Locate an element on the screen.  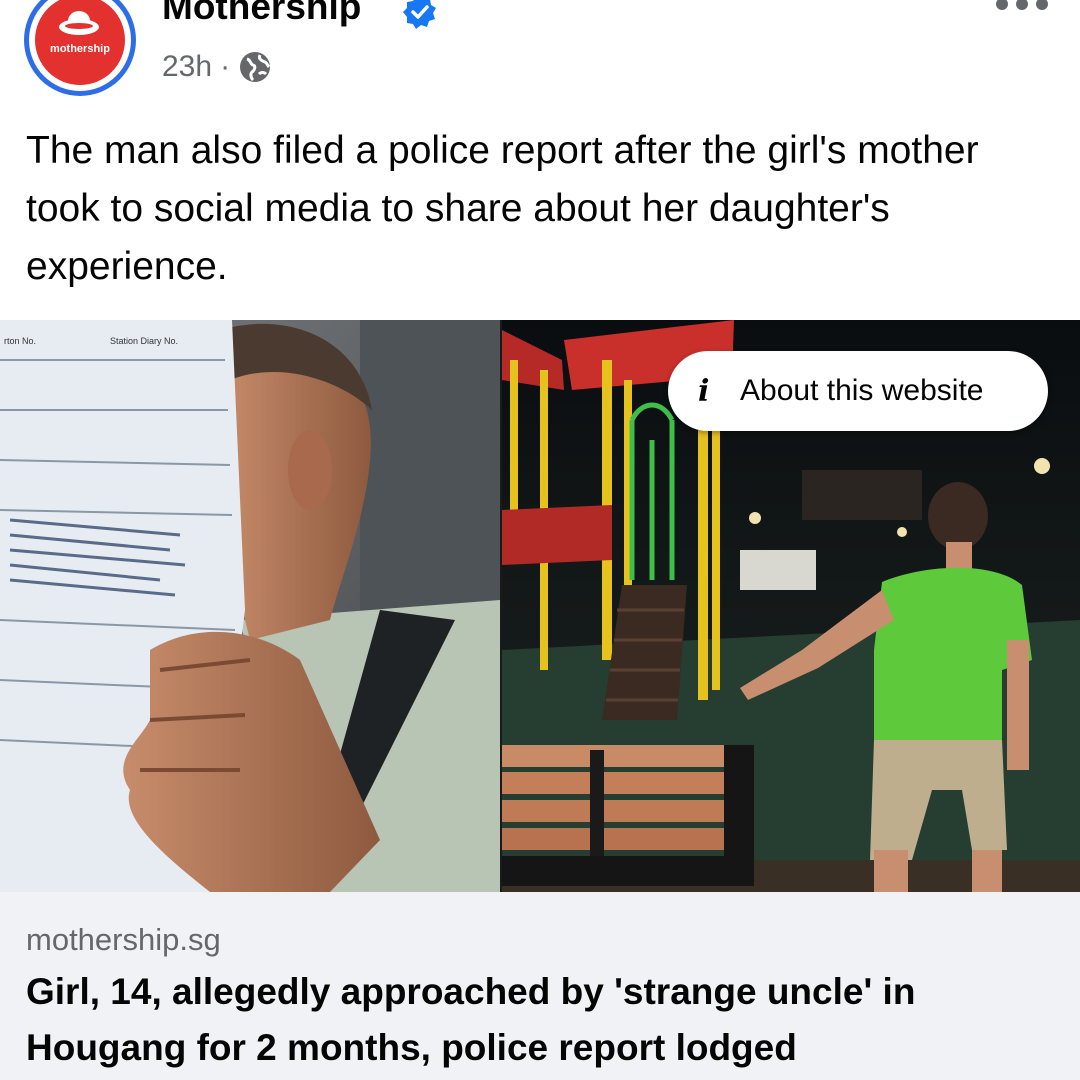
about-this-website-button: i About this website is located at coordinates (858, 391).